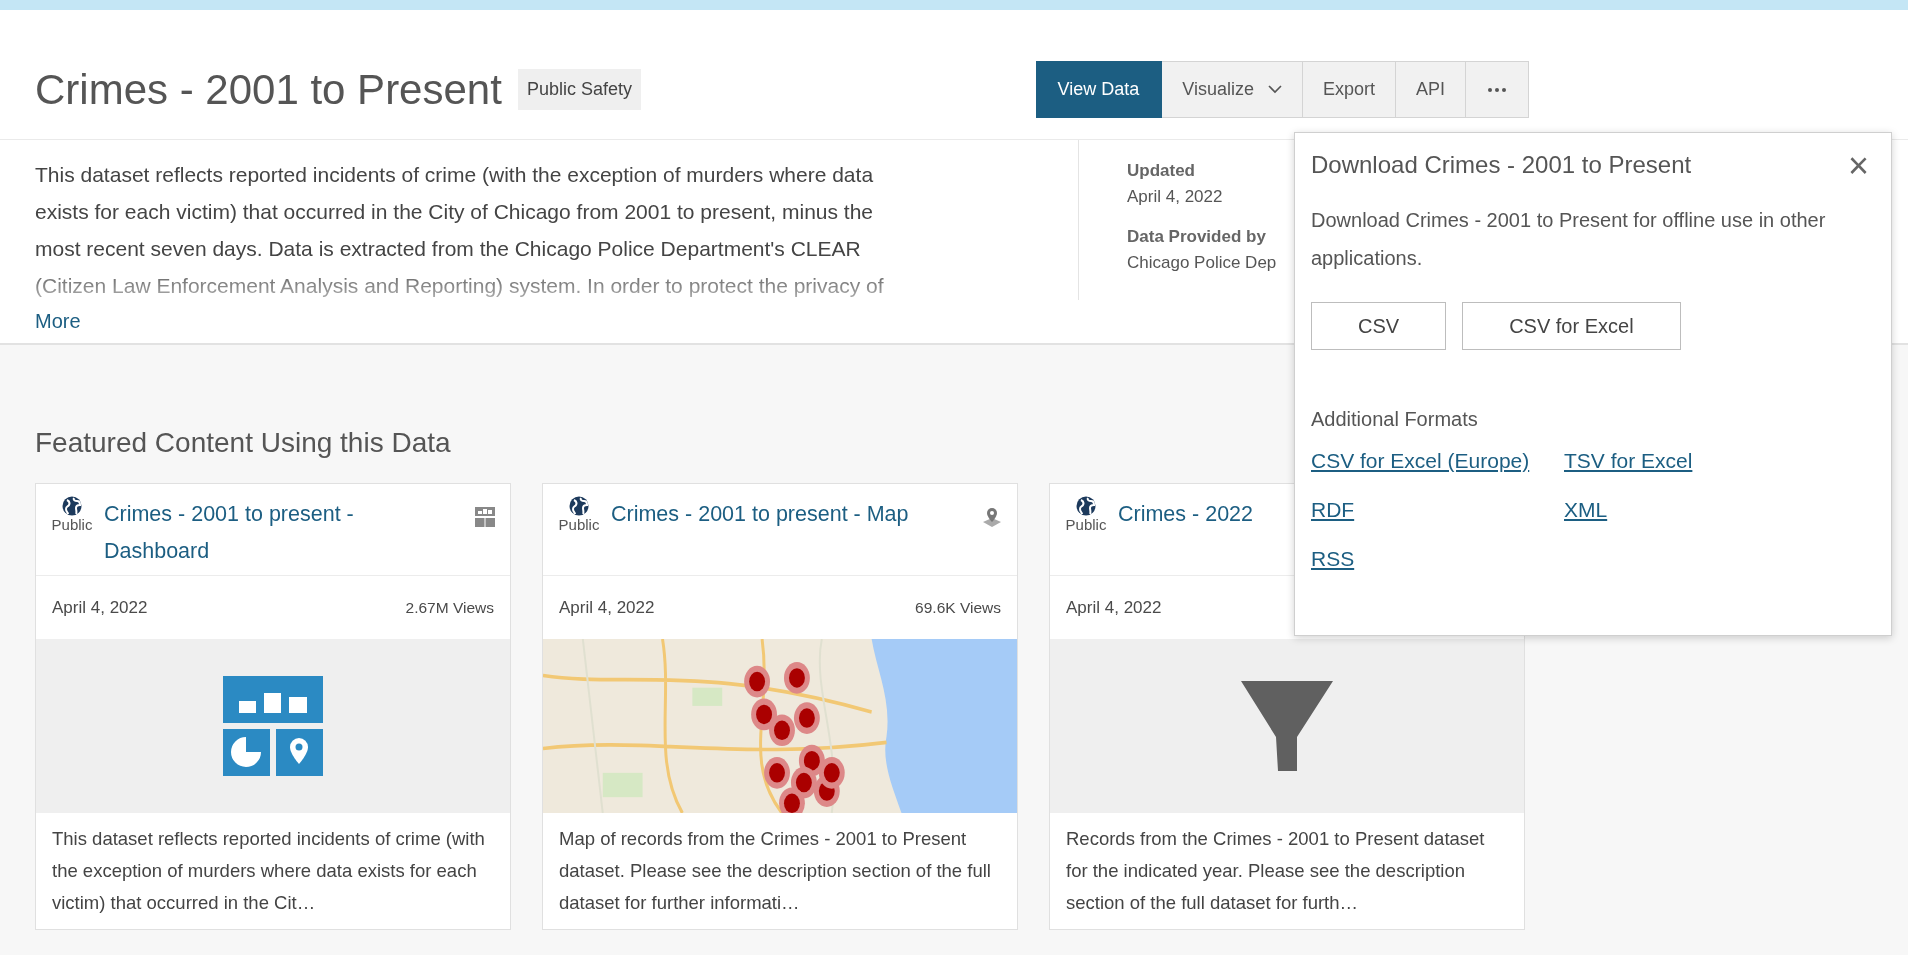  Describe the element at coordinates (1431, 89) in the screenshot. I see `action-button: API` at that location.